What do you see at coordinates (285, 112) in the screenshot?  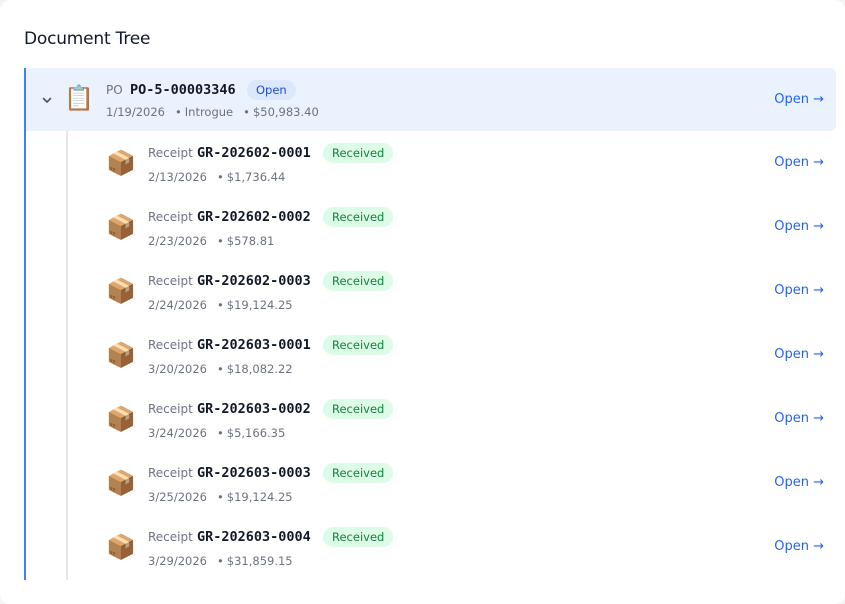 I see `doc-amount: $50,983.40` at bounding box center [285, 112].